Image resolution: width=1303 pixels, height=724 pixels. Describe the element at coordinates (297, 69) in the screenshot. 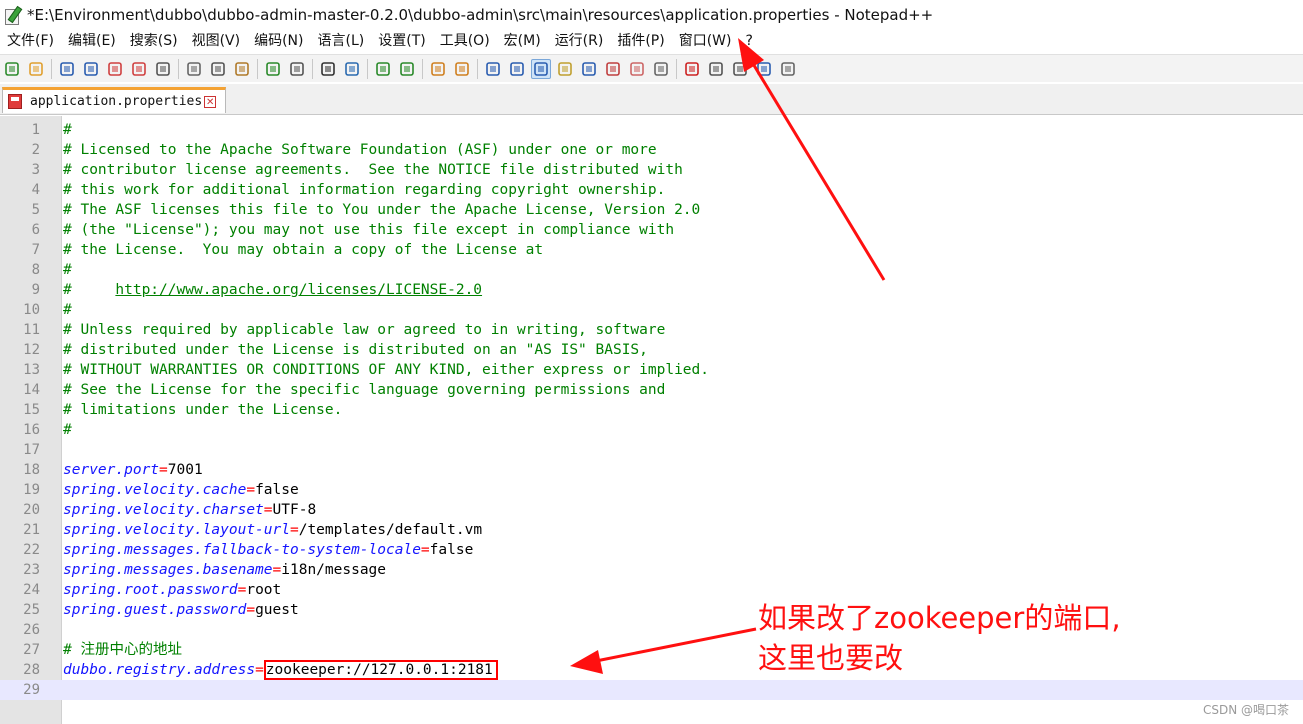

I see `redo-icon` at that location.